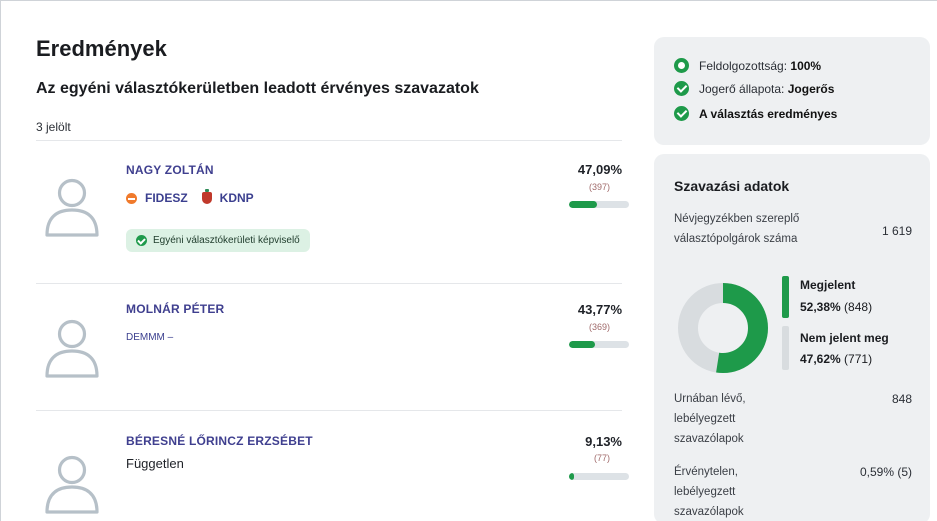  I want to click on registered-value: 1 619, so click(896, 231).